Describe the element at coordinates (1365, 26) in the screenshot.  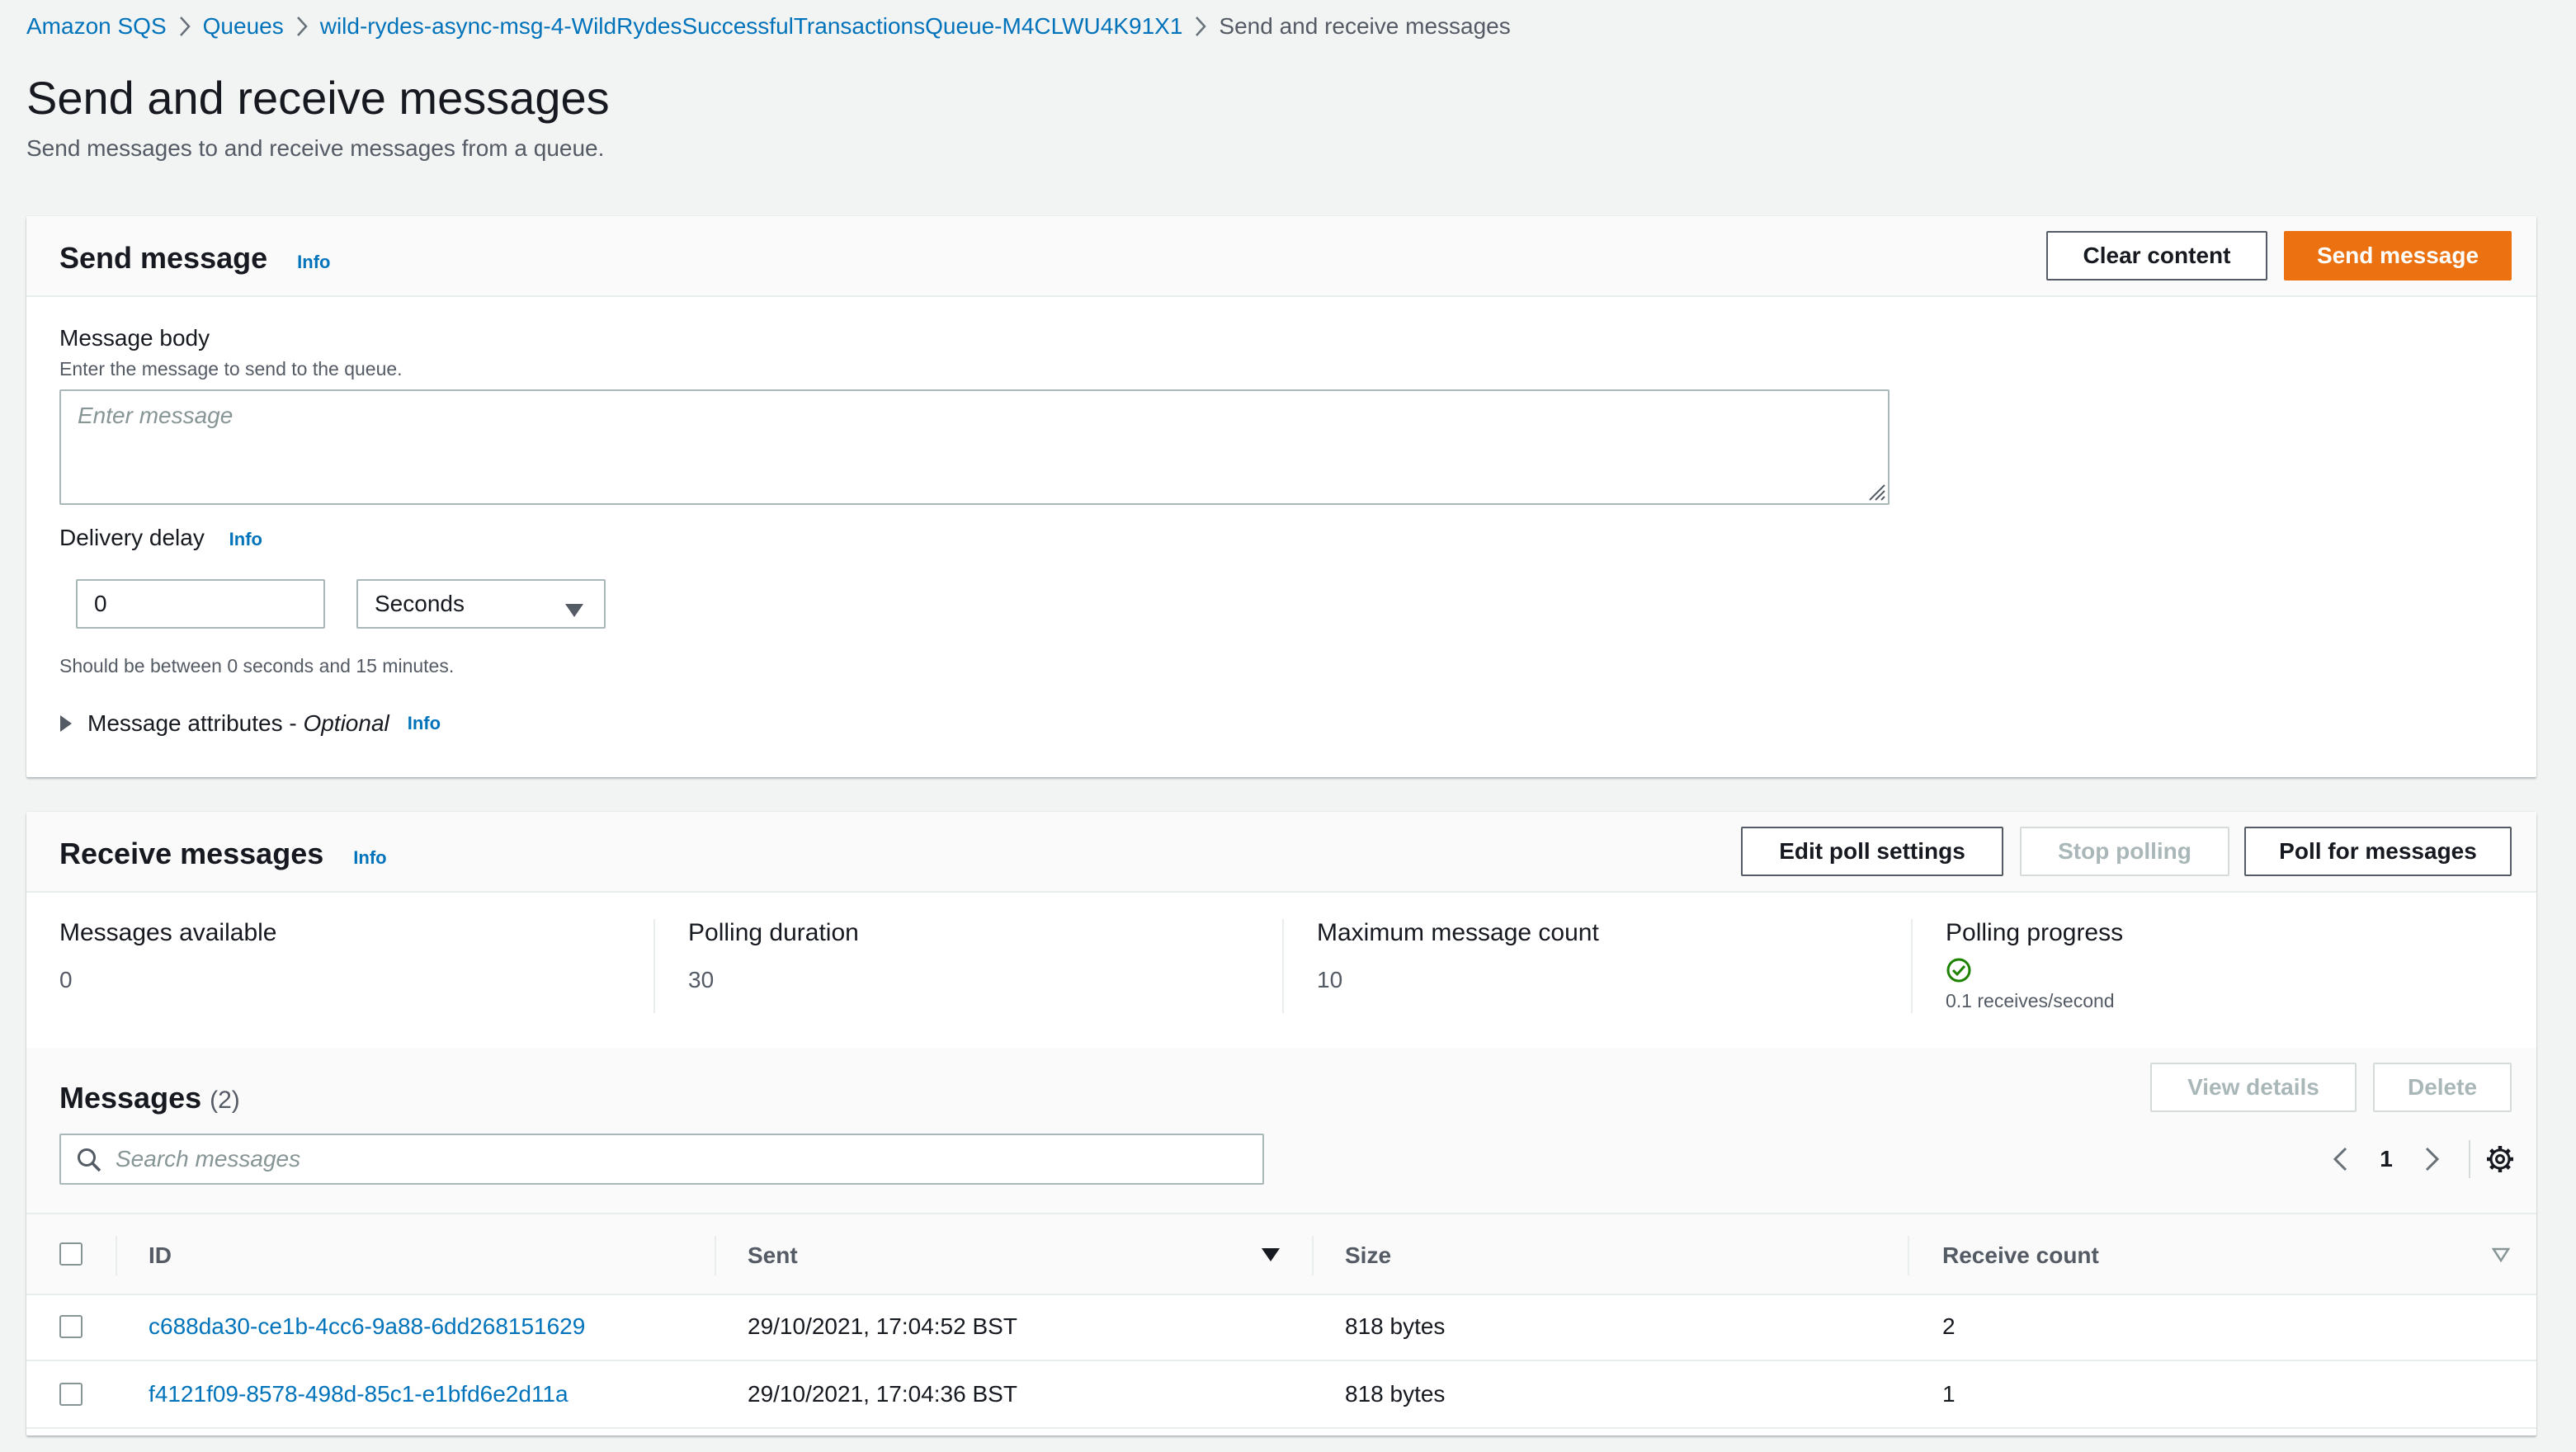
I see `breadcrumb-current: Send and receive messages` at that location.